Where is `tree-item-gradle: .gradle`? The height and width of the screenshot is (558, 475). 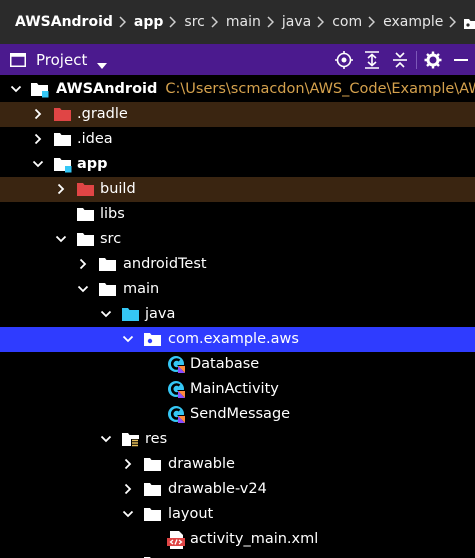 tree-item-gradle: .gradle is located at coordinates (237, 114).